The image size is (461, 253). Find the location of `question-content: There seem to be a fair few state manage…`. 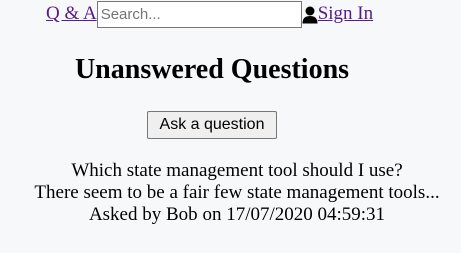

question-content: There seem to be a fair few state manage… is located at coordinates (237, 192).